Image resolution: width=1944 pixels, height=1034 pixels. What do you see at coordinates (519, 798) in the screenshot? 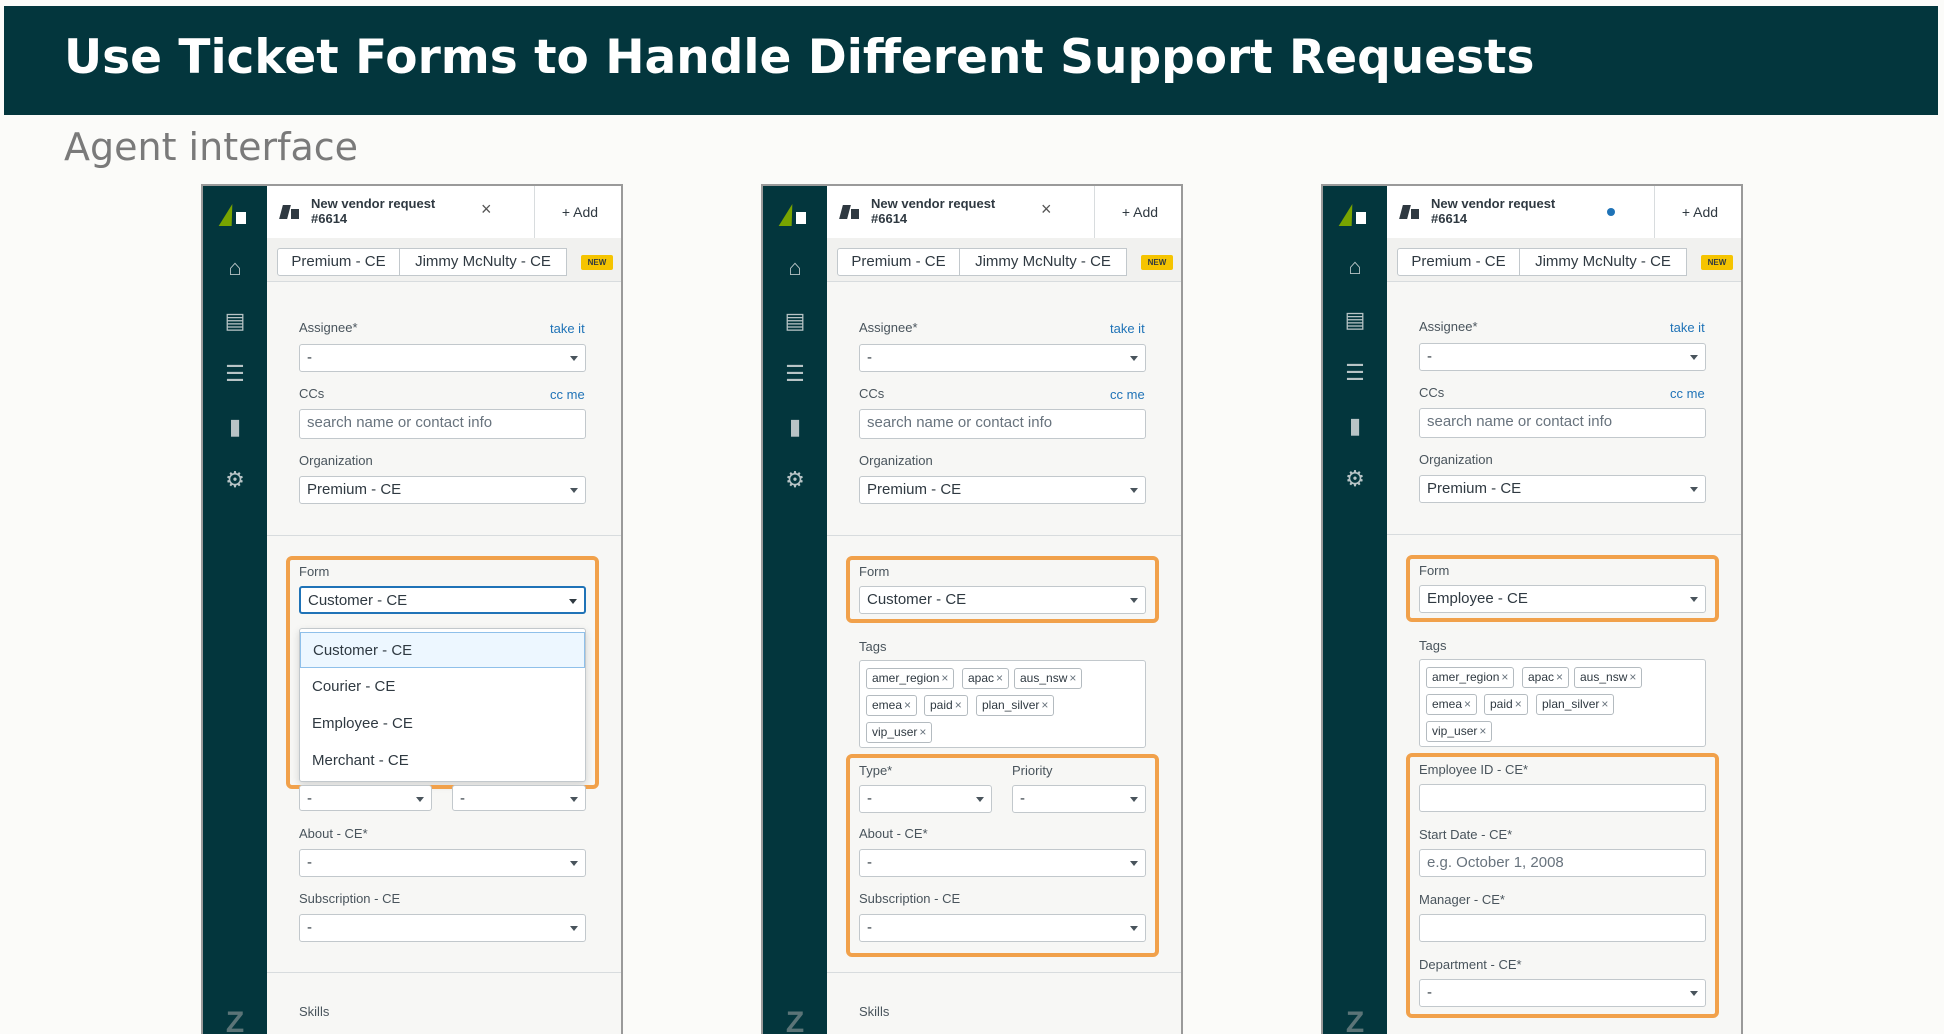
I see `priority-select: -` at bounding box center [519, 798].